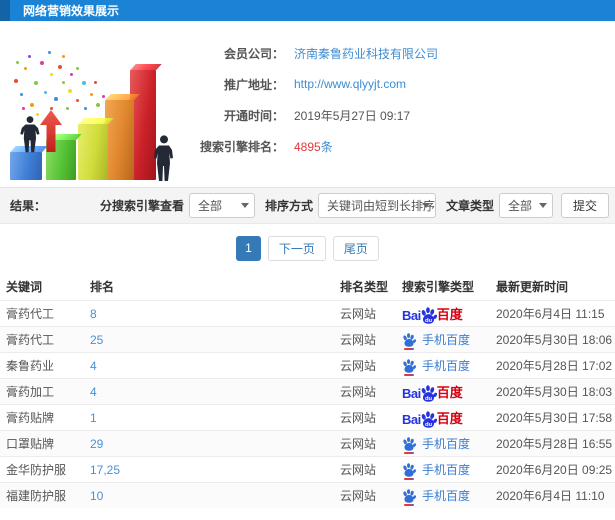  I want to click on updated-time-cell: 2020年6月4日 11:15, so click(550, 314).